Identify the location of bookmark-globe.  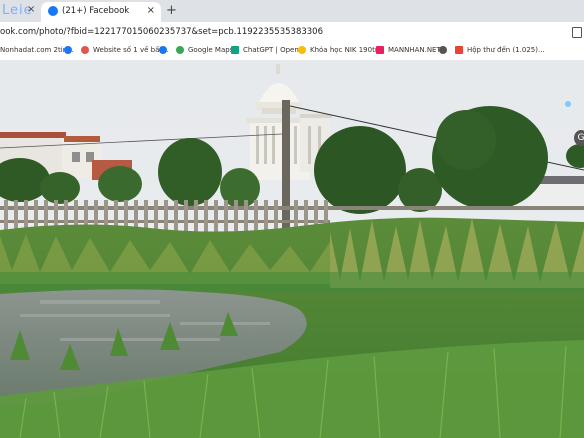
(445, 50).